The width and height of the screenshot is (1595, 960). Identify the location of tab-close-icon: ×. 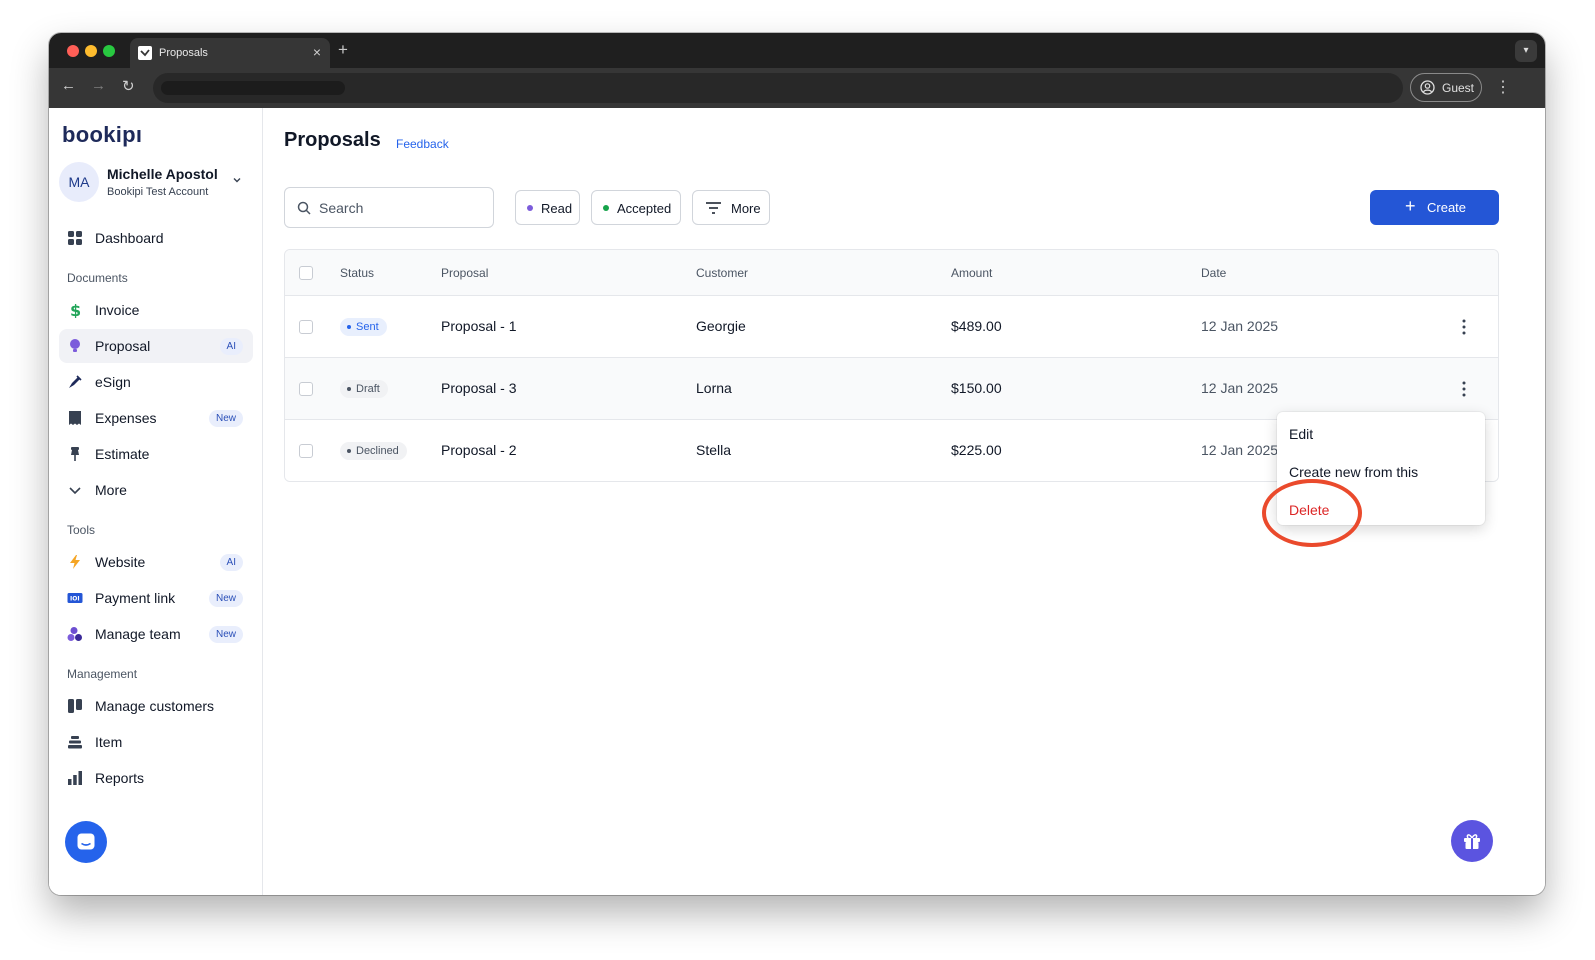
(317, 52).